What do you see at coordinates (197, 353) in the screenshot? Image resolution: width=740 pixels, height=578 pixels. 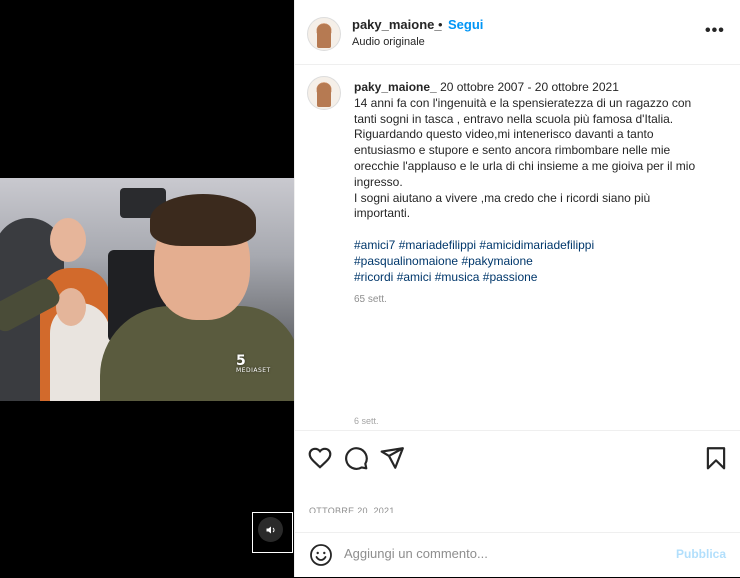 I see `person-body` at bounding box center [197, 353].